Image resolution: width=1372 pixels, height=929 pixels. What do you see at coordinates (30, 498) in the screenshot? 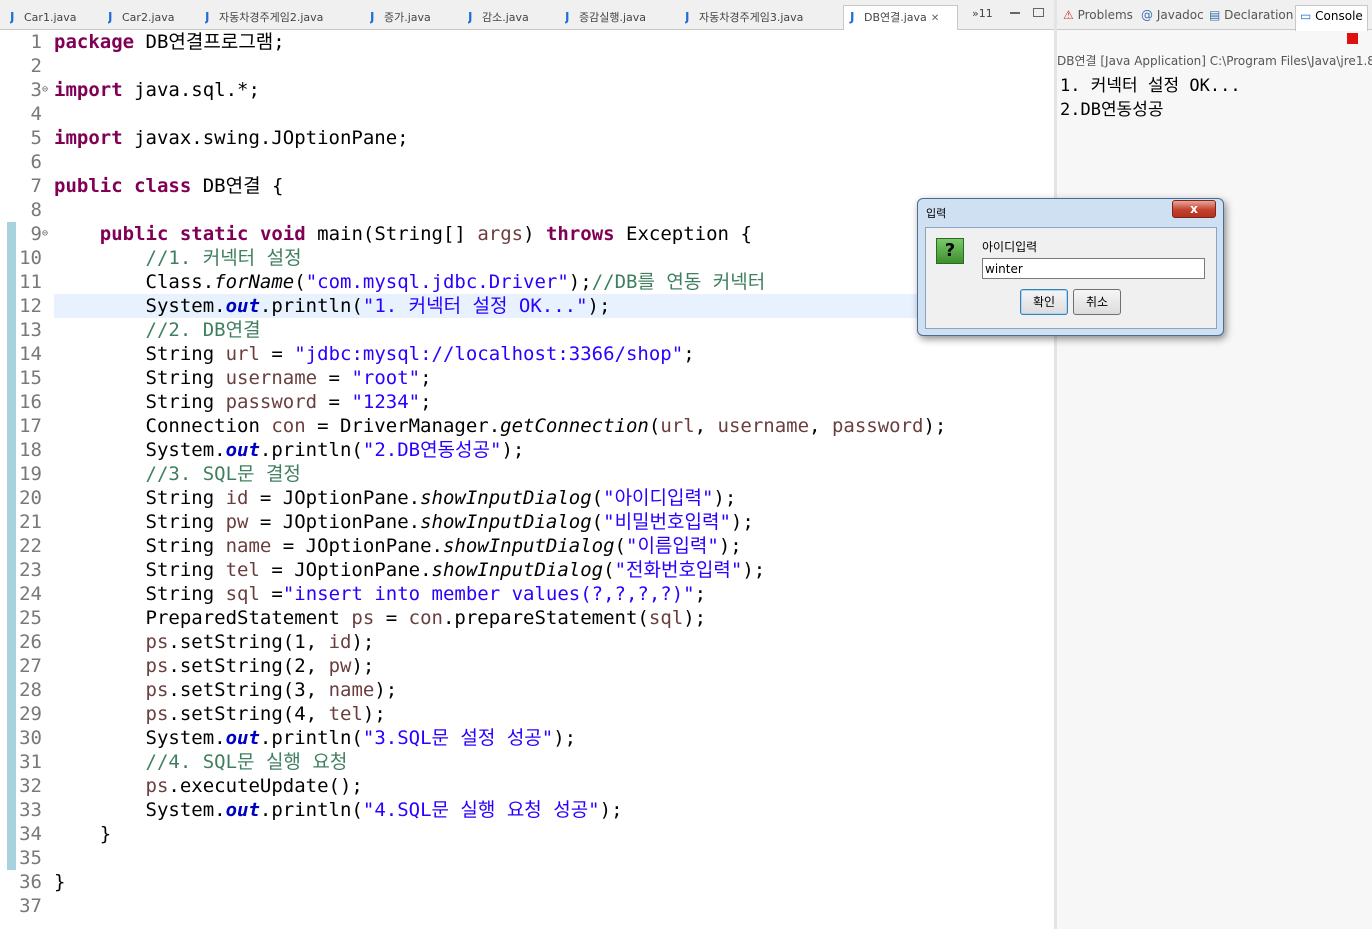
I see `line-number: 20` at bounding box center [30, 498].